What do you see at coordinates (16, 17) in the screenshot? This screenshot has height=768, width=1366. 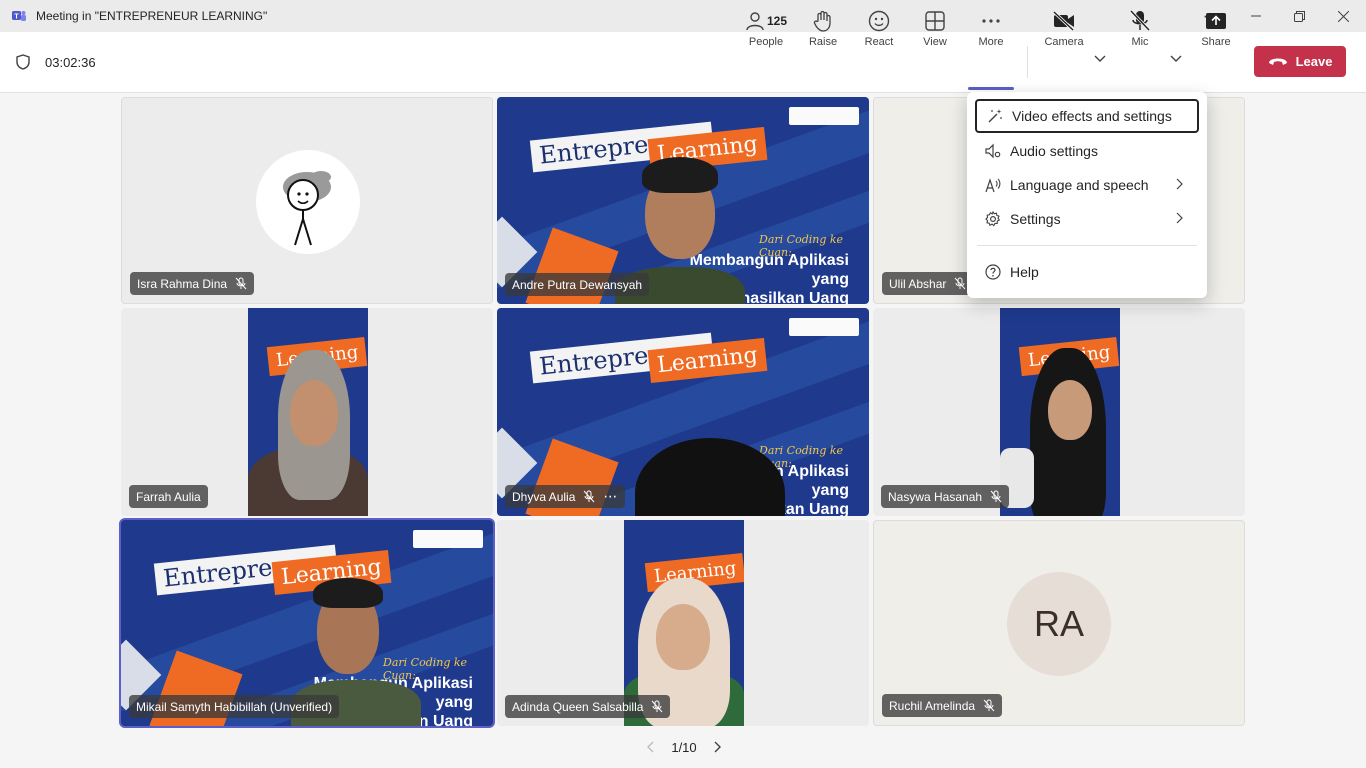 I see `svg-text: T` at bounding box center [16, 17].